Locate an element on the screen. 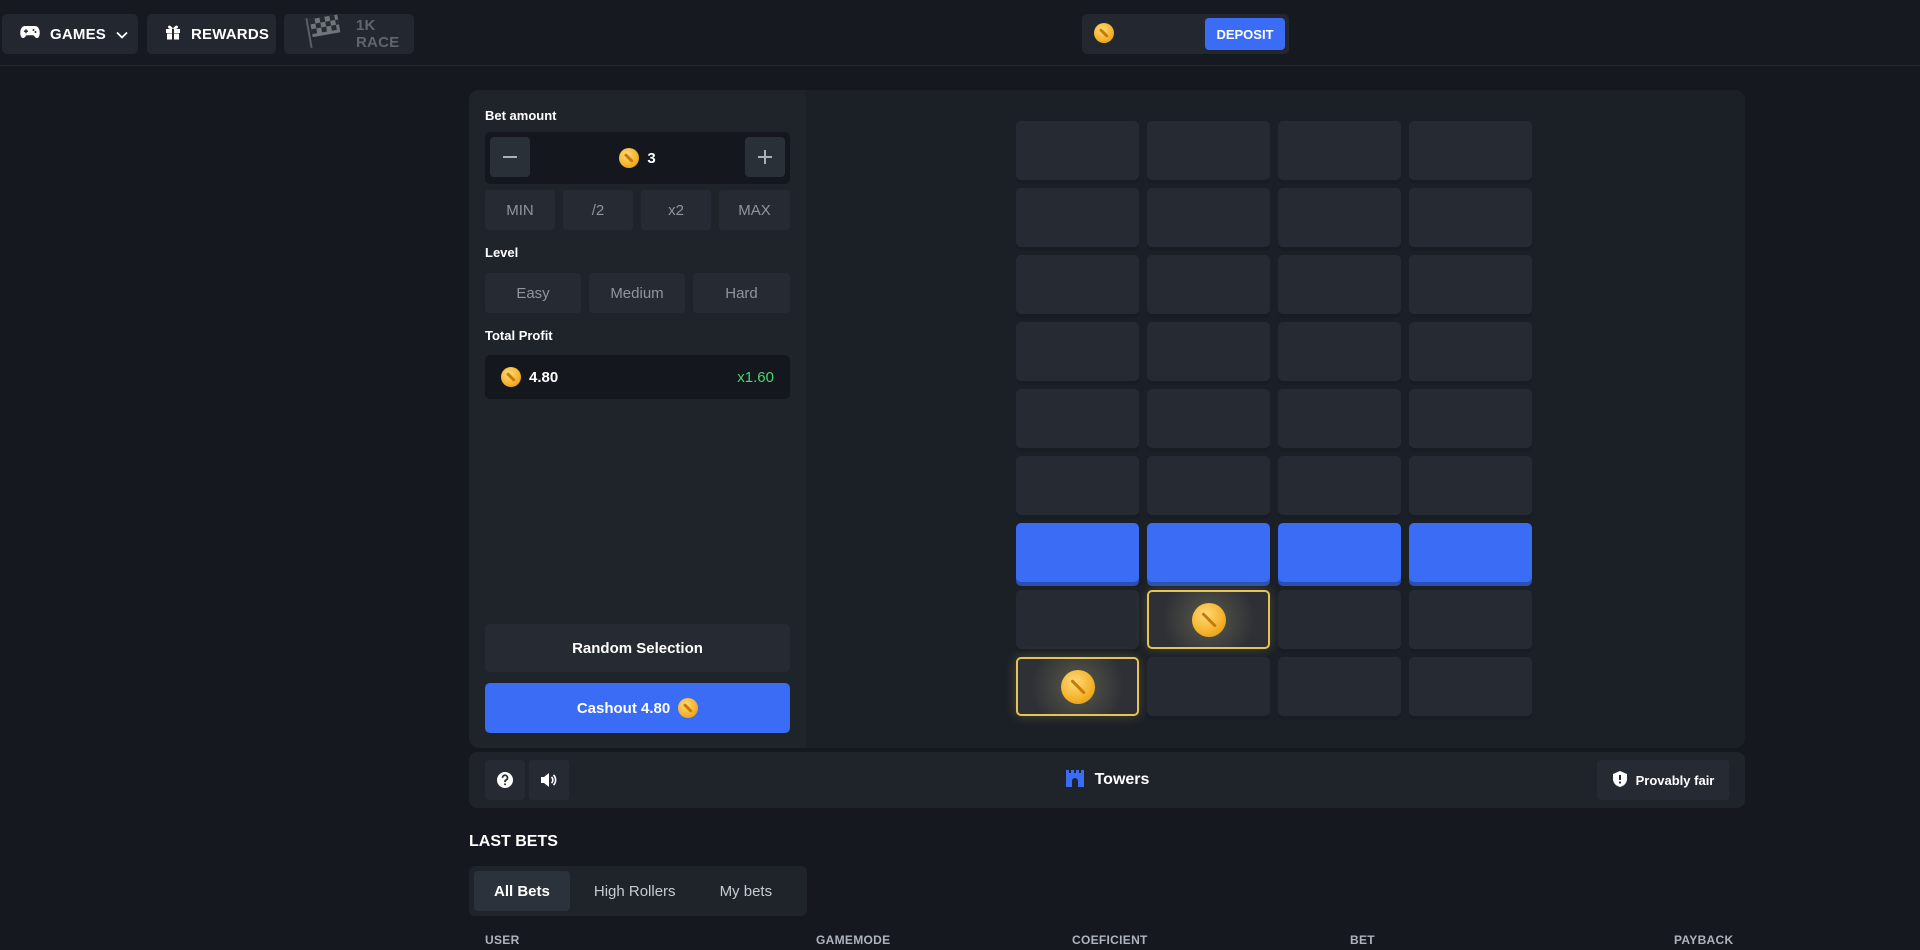 The image size is (1920, 950). shield-icon is located at coordinates (1620, 780).